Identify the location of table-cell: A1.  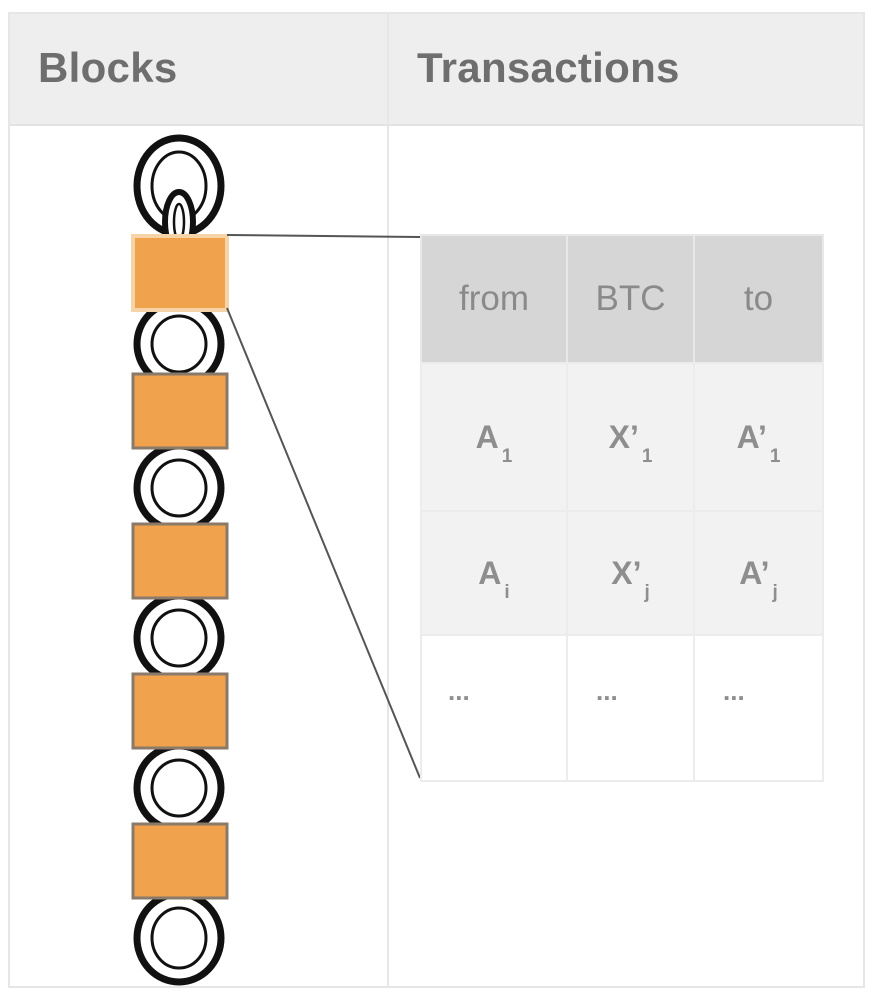
(494, 437).